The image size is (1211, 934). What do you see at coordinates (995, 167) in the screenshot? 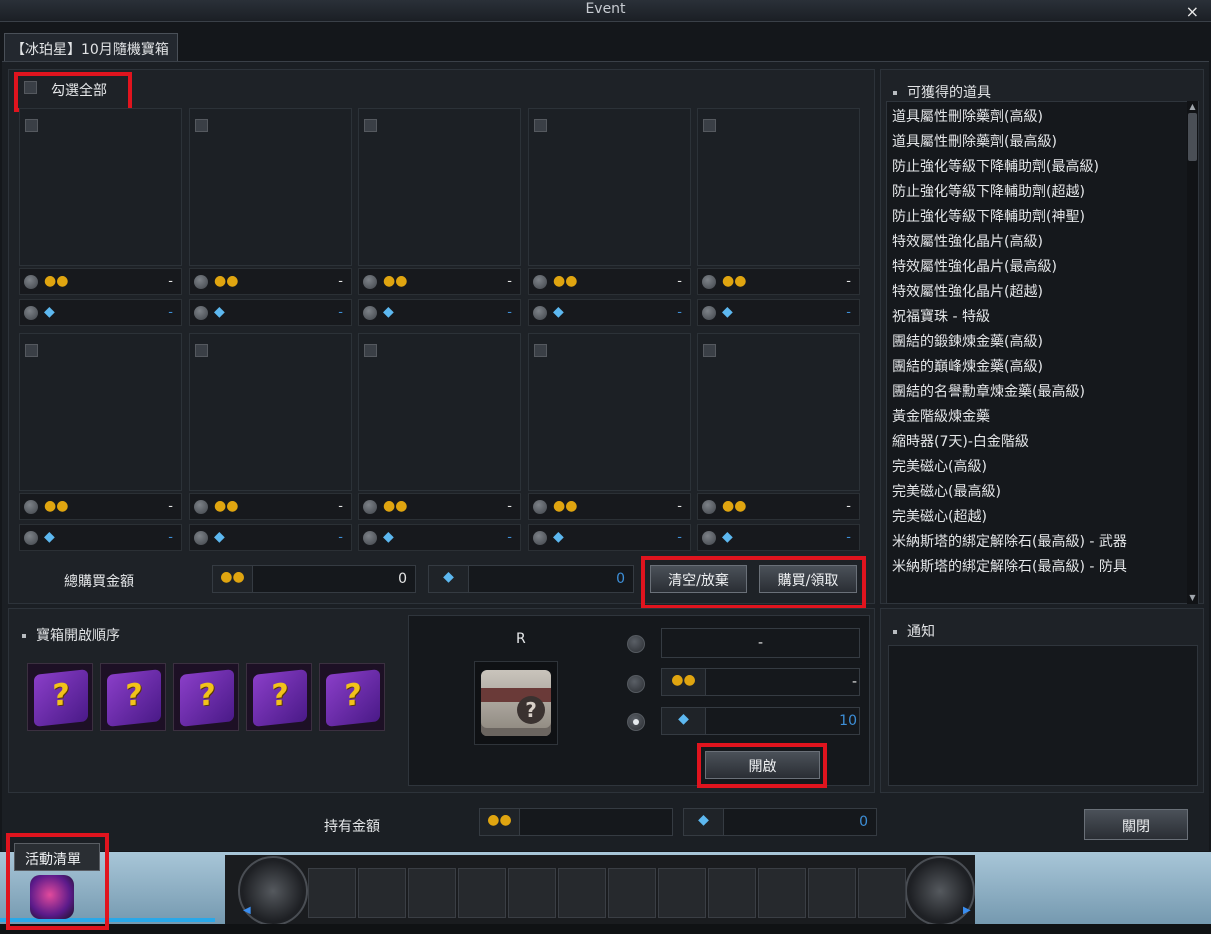
I see `obtainable-item: 防止強化等級下降輔助劑(最高級)` at bounding box center [995, 167].